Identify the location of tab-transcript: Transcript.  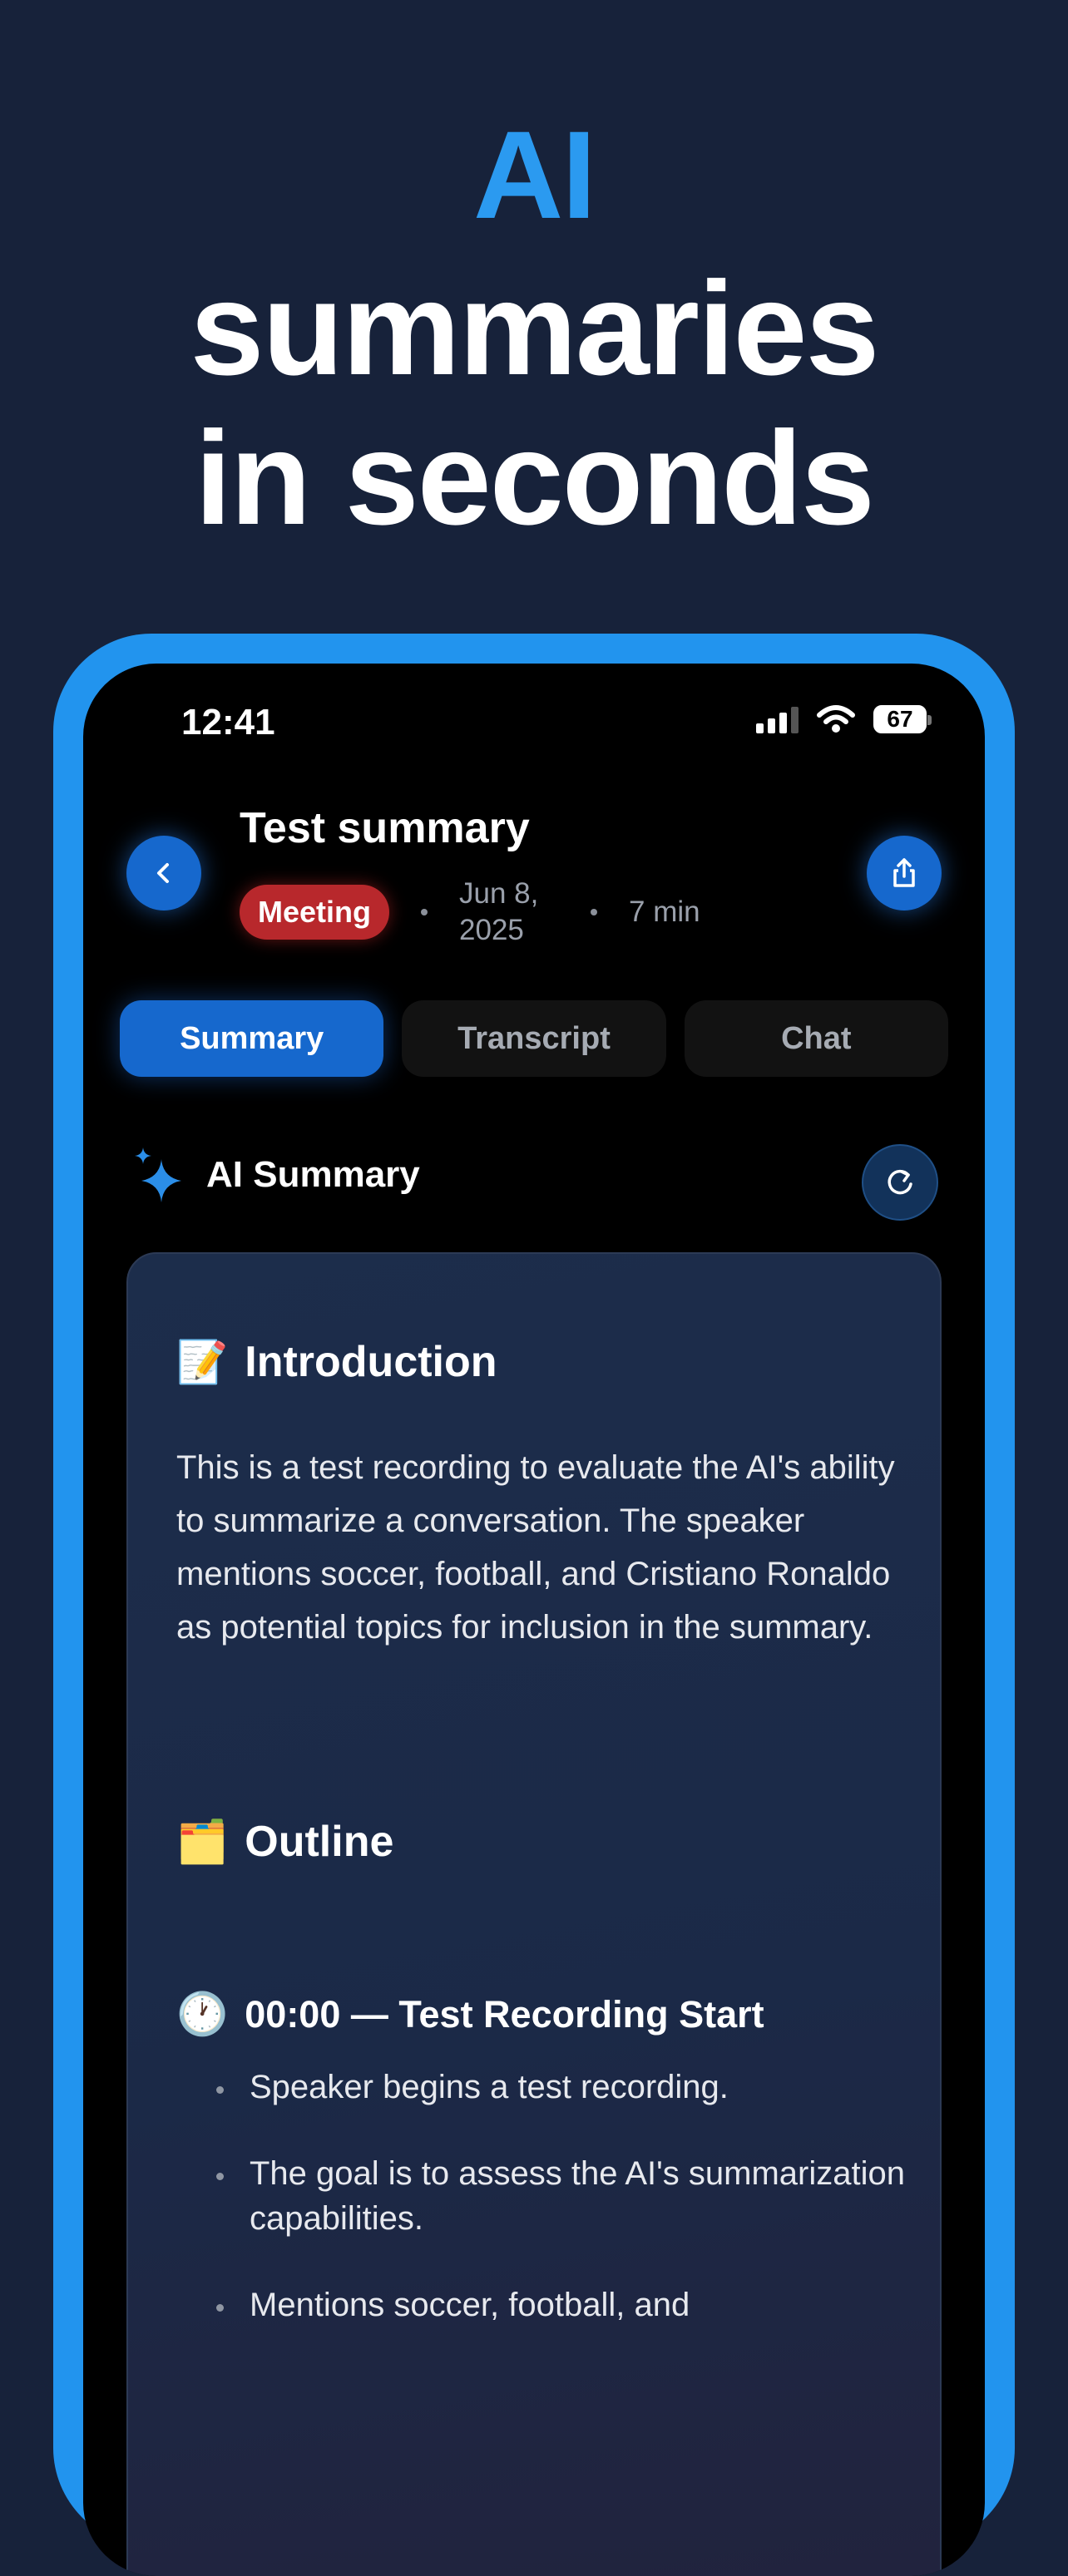
(534, 1038).